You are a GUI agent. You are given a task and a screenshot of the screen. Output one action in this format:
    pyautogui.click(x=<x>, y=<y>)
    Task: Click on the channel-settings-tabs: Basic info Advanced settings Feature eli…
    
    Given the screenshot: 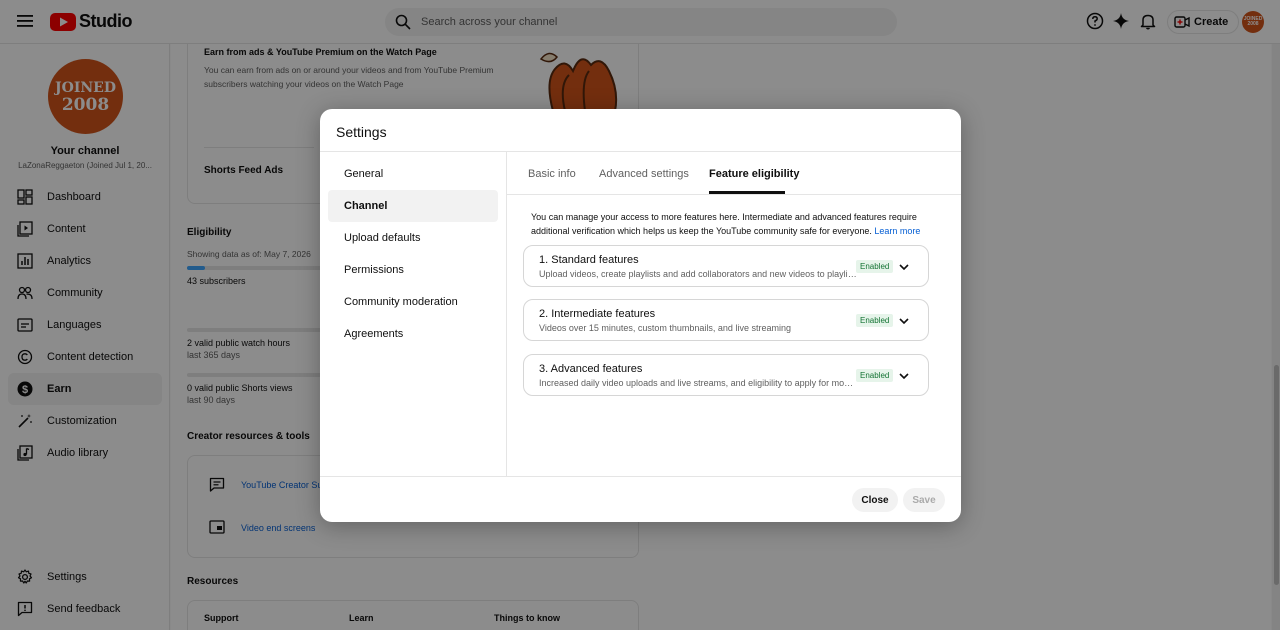 What is the action you would take?
    pyautogui.click(x=734, y=173)
    